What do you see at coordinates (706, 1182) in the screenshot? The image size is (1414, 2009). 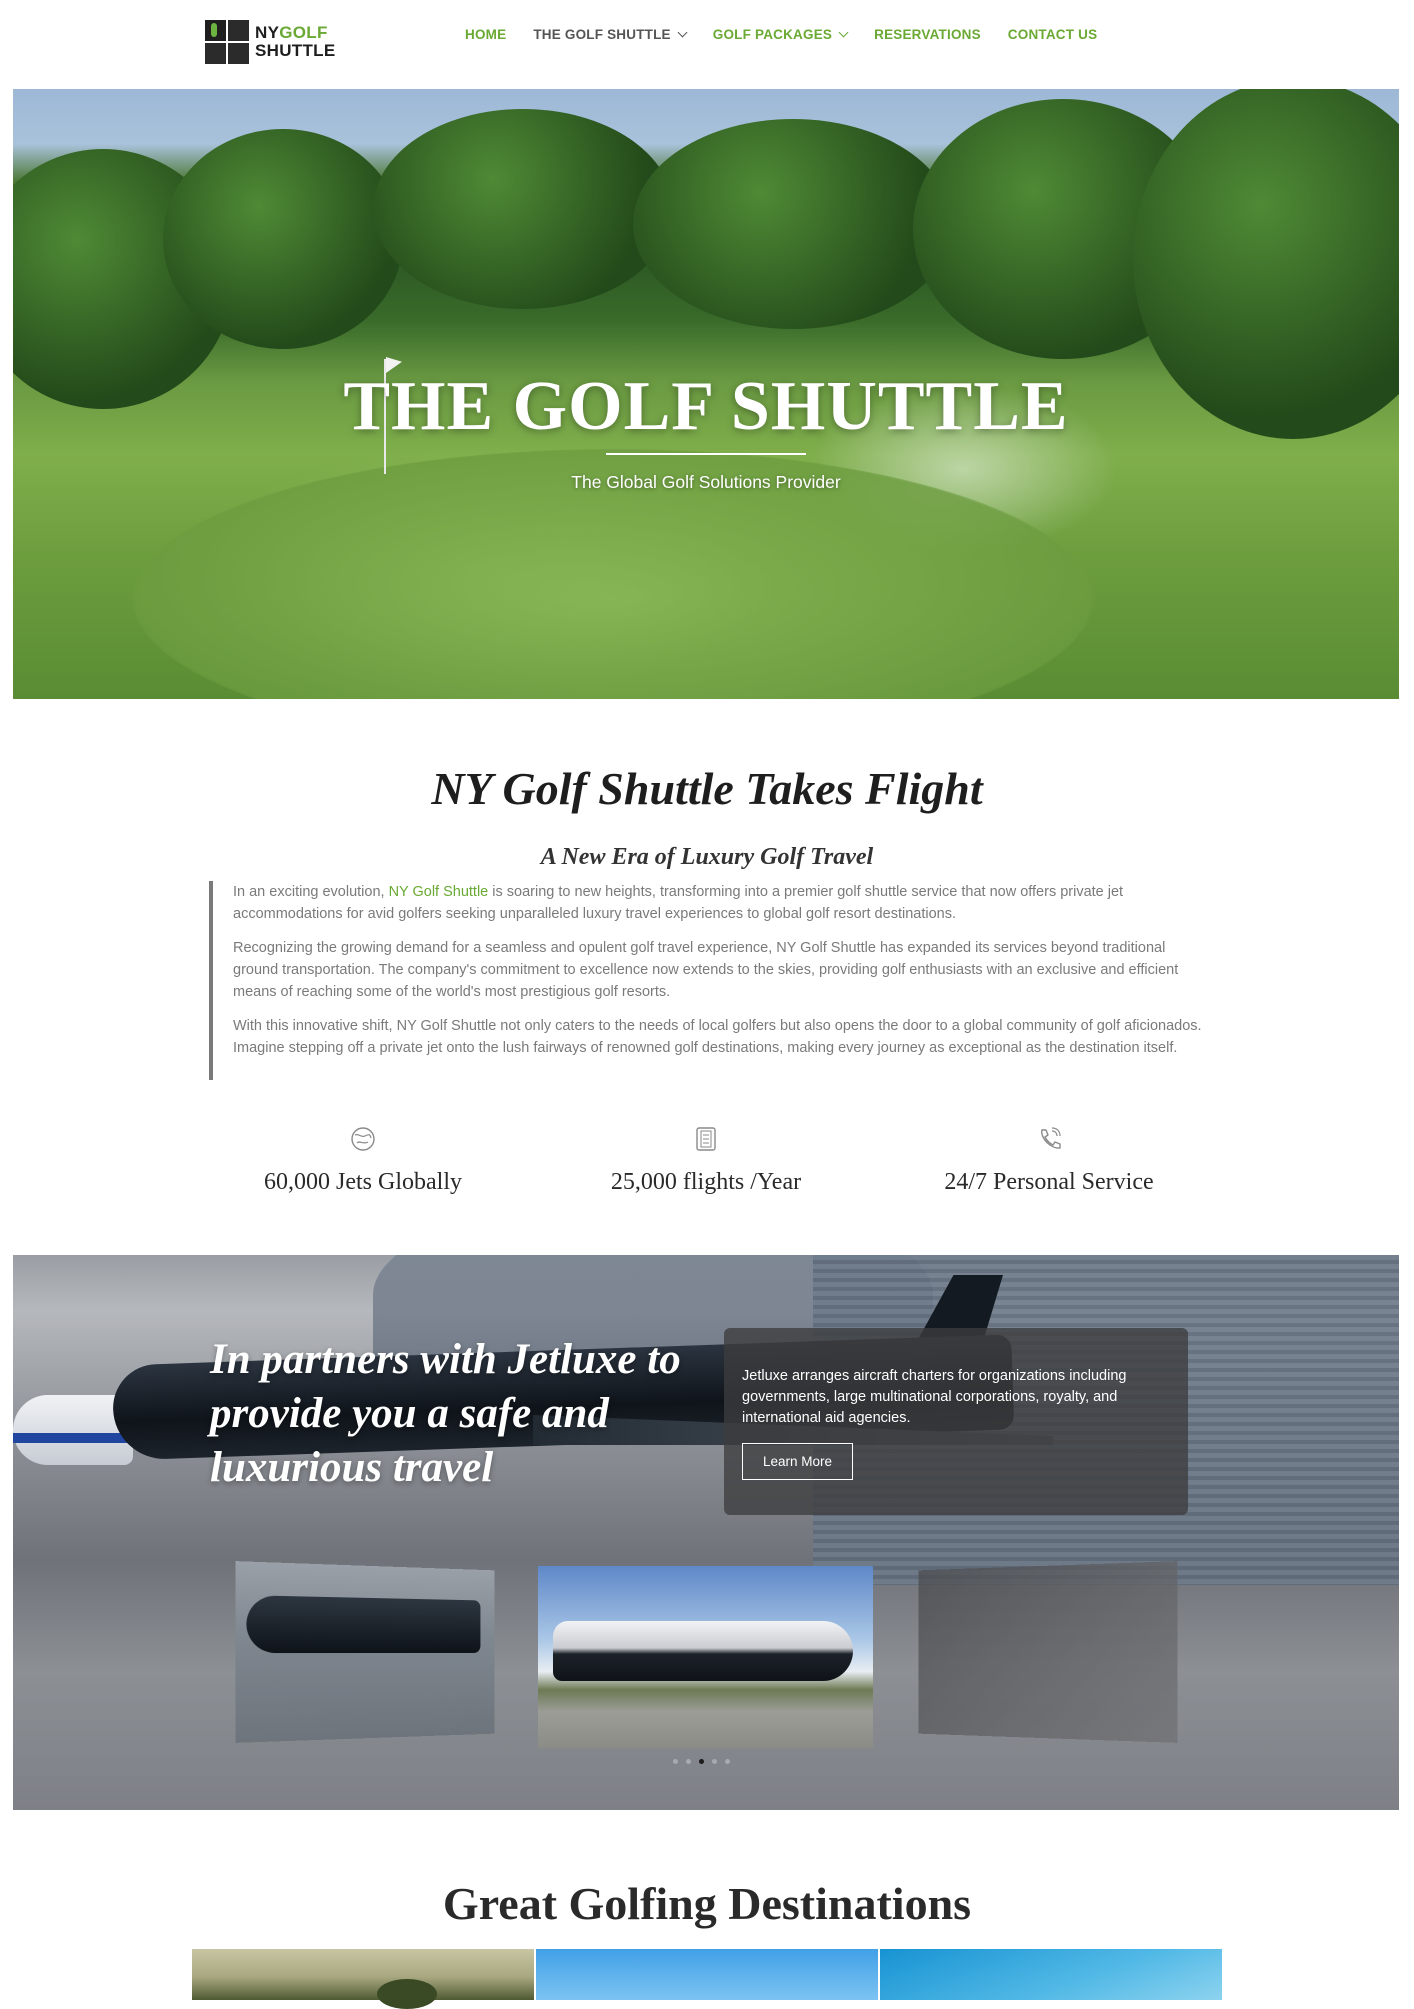 I see `stat-flights-label: 25,000 flights /Year` at bounding box center [706, 1182].